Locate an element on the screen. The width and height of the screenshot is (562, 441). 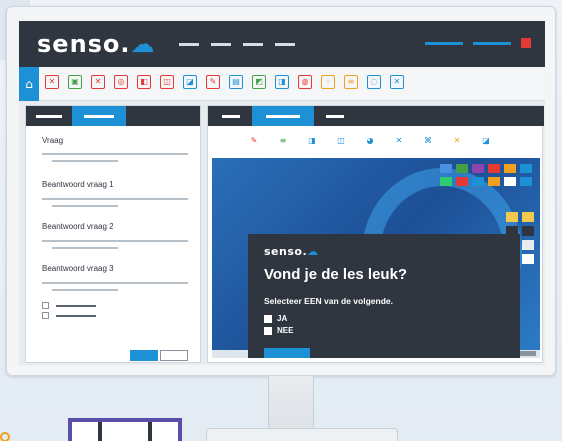
poll-option-no: NEE is located at coordinates (278, 330).